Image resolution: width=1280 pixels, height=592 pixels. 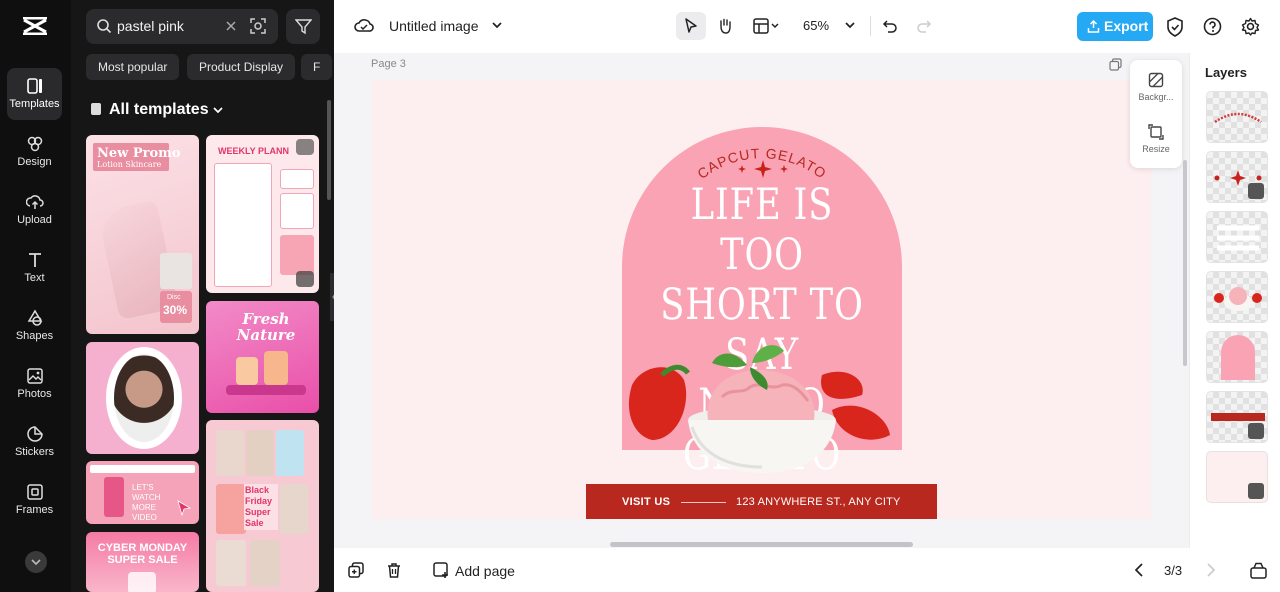 I want to click on template-text: WEEKLY PLANN, so click(x=254, y=151).